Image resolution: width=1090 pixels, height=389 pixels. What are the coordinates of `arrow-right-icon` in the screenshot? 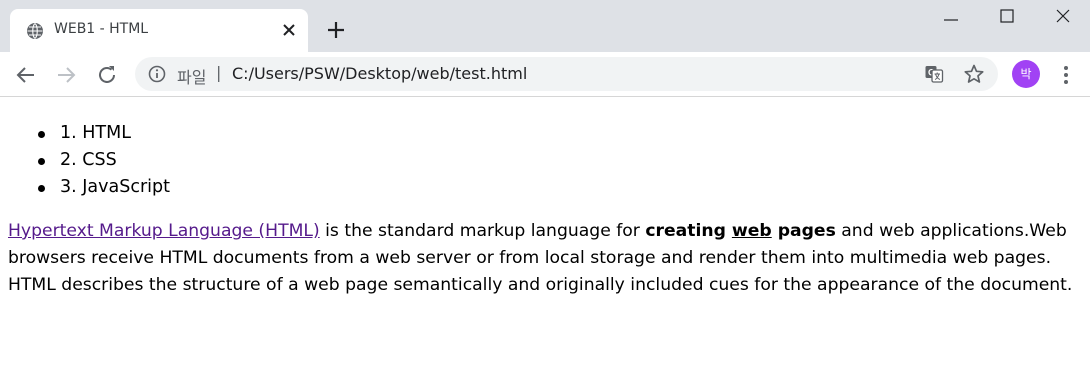 It's located at (66, 75).